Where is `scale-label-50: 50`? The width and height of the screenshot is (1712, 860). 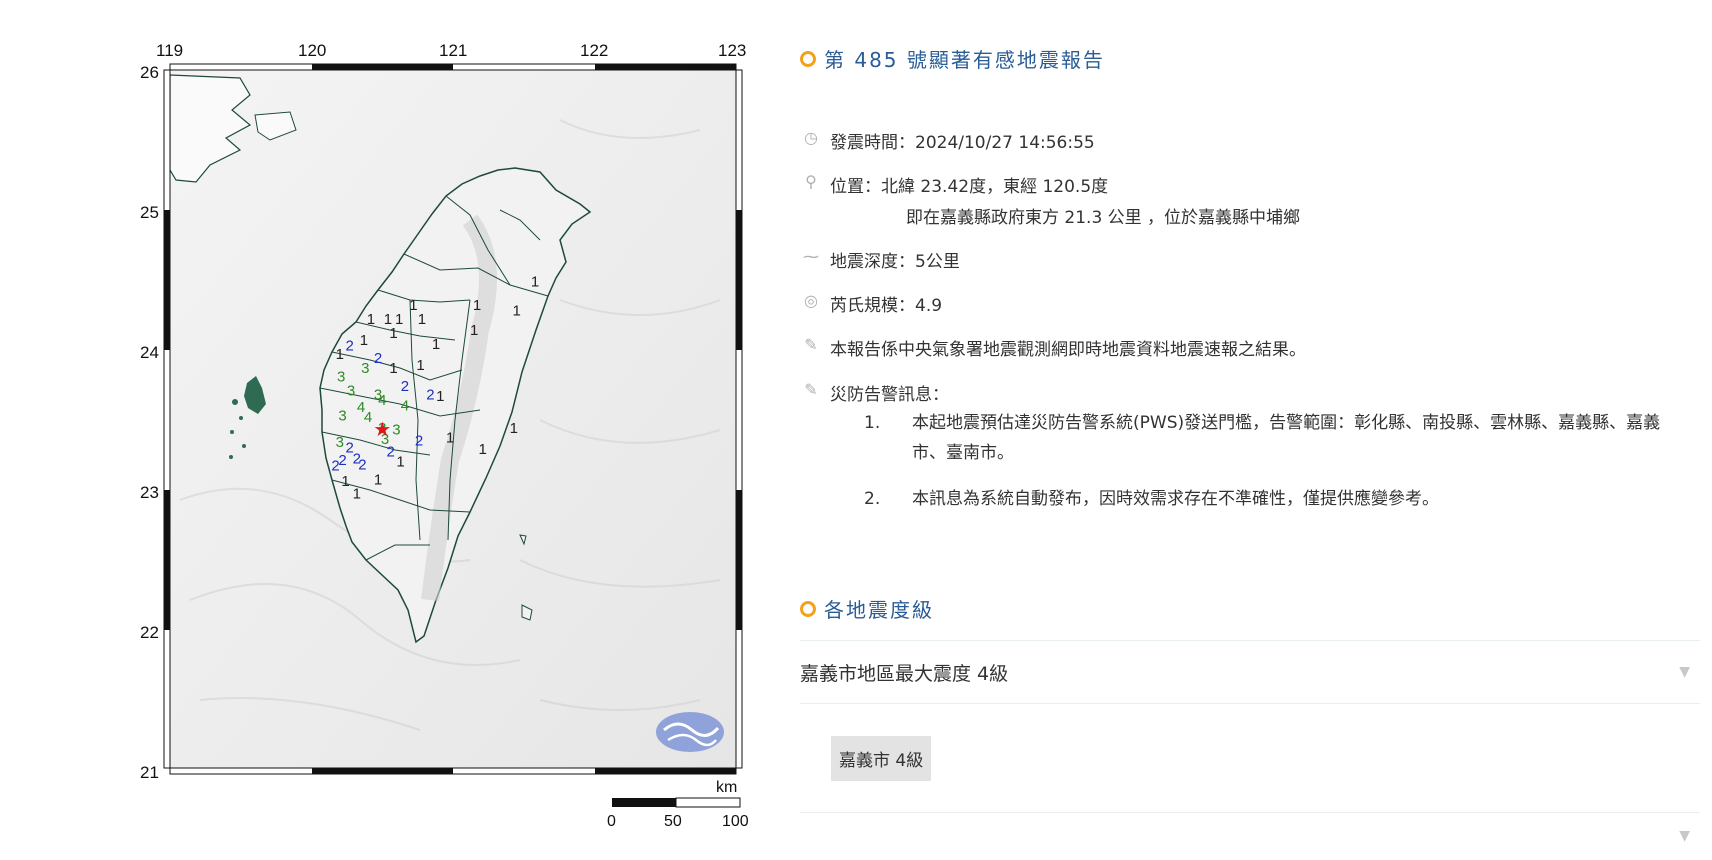 scale-label-50: 50 is located at coordinates (673, 821).